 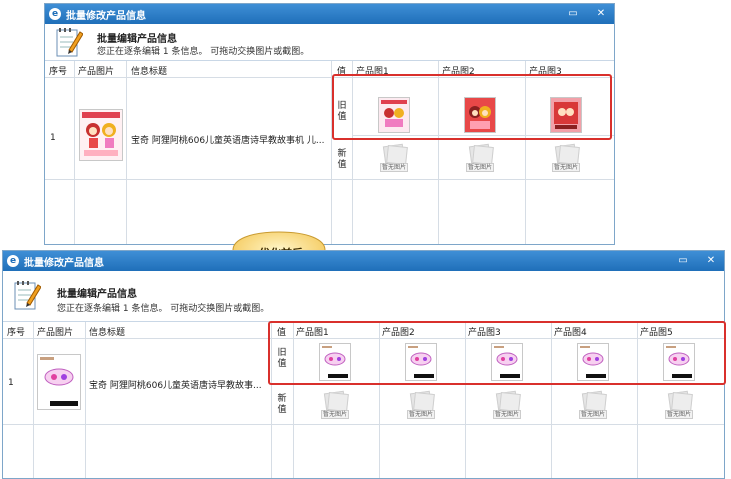 What do you see at coordinates (497, 353) in the screenshot?
I see `highlight-box-after` at bounding box center [497, 353].